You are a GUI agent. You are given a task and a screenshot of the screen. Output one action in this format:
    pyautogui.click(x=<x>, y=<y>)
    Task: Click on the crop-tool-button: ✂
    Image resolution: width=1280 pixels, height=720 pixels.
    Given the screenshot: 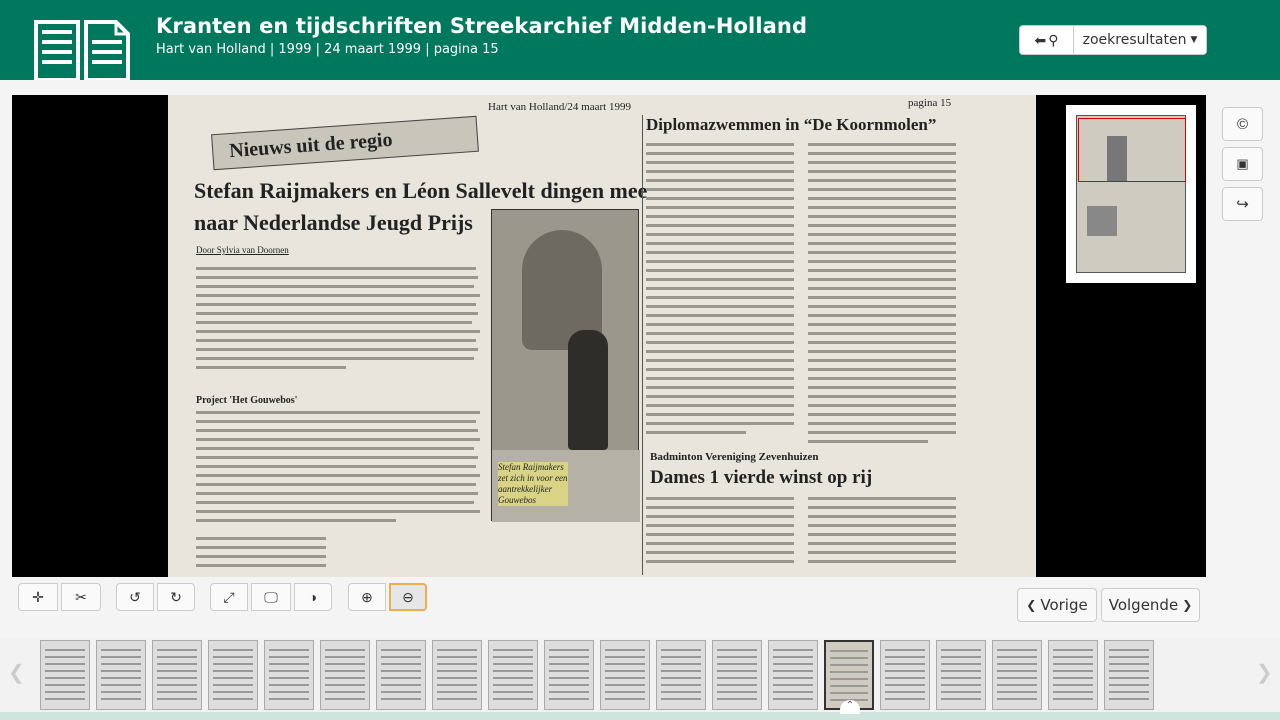 What is the action you would take?
    pyautogui.click(x=81, y=597)
    